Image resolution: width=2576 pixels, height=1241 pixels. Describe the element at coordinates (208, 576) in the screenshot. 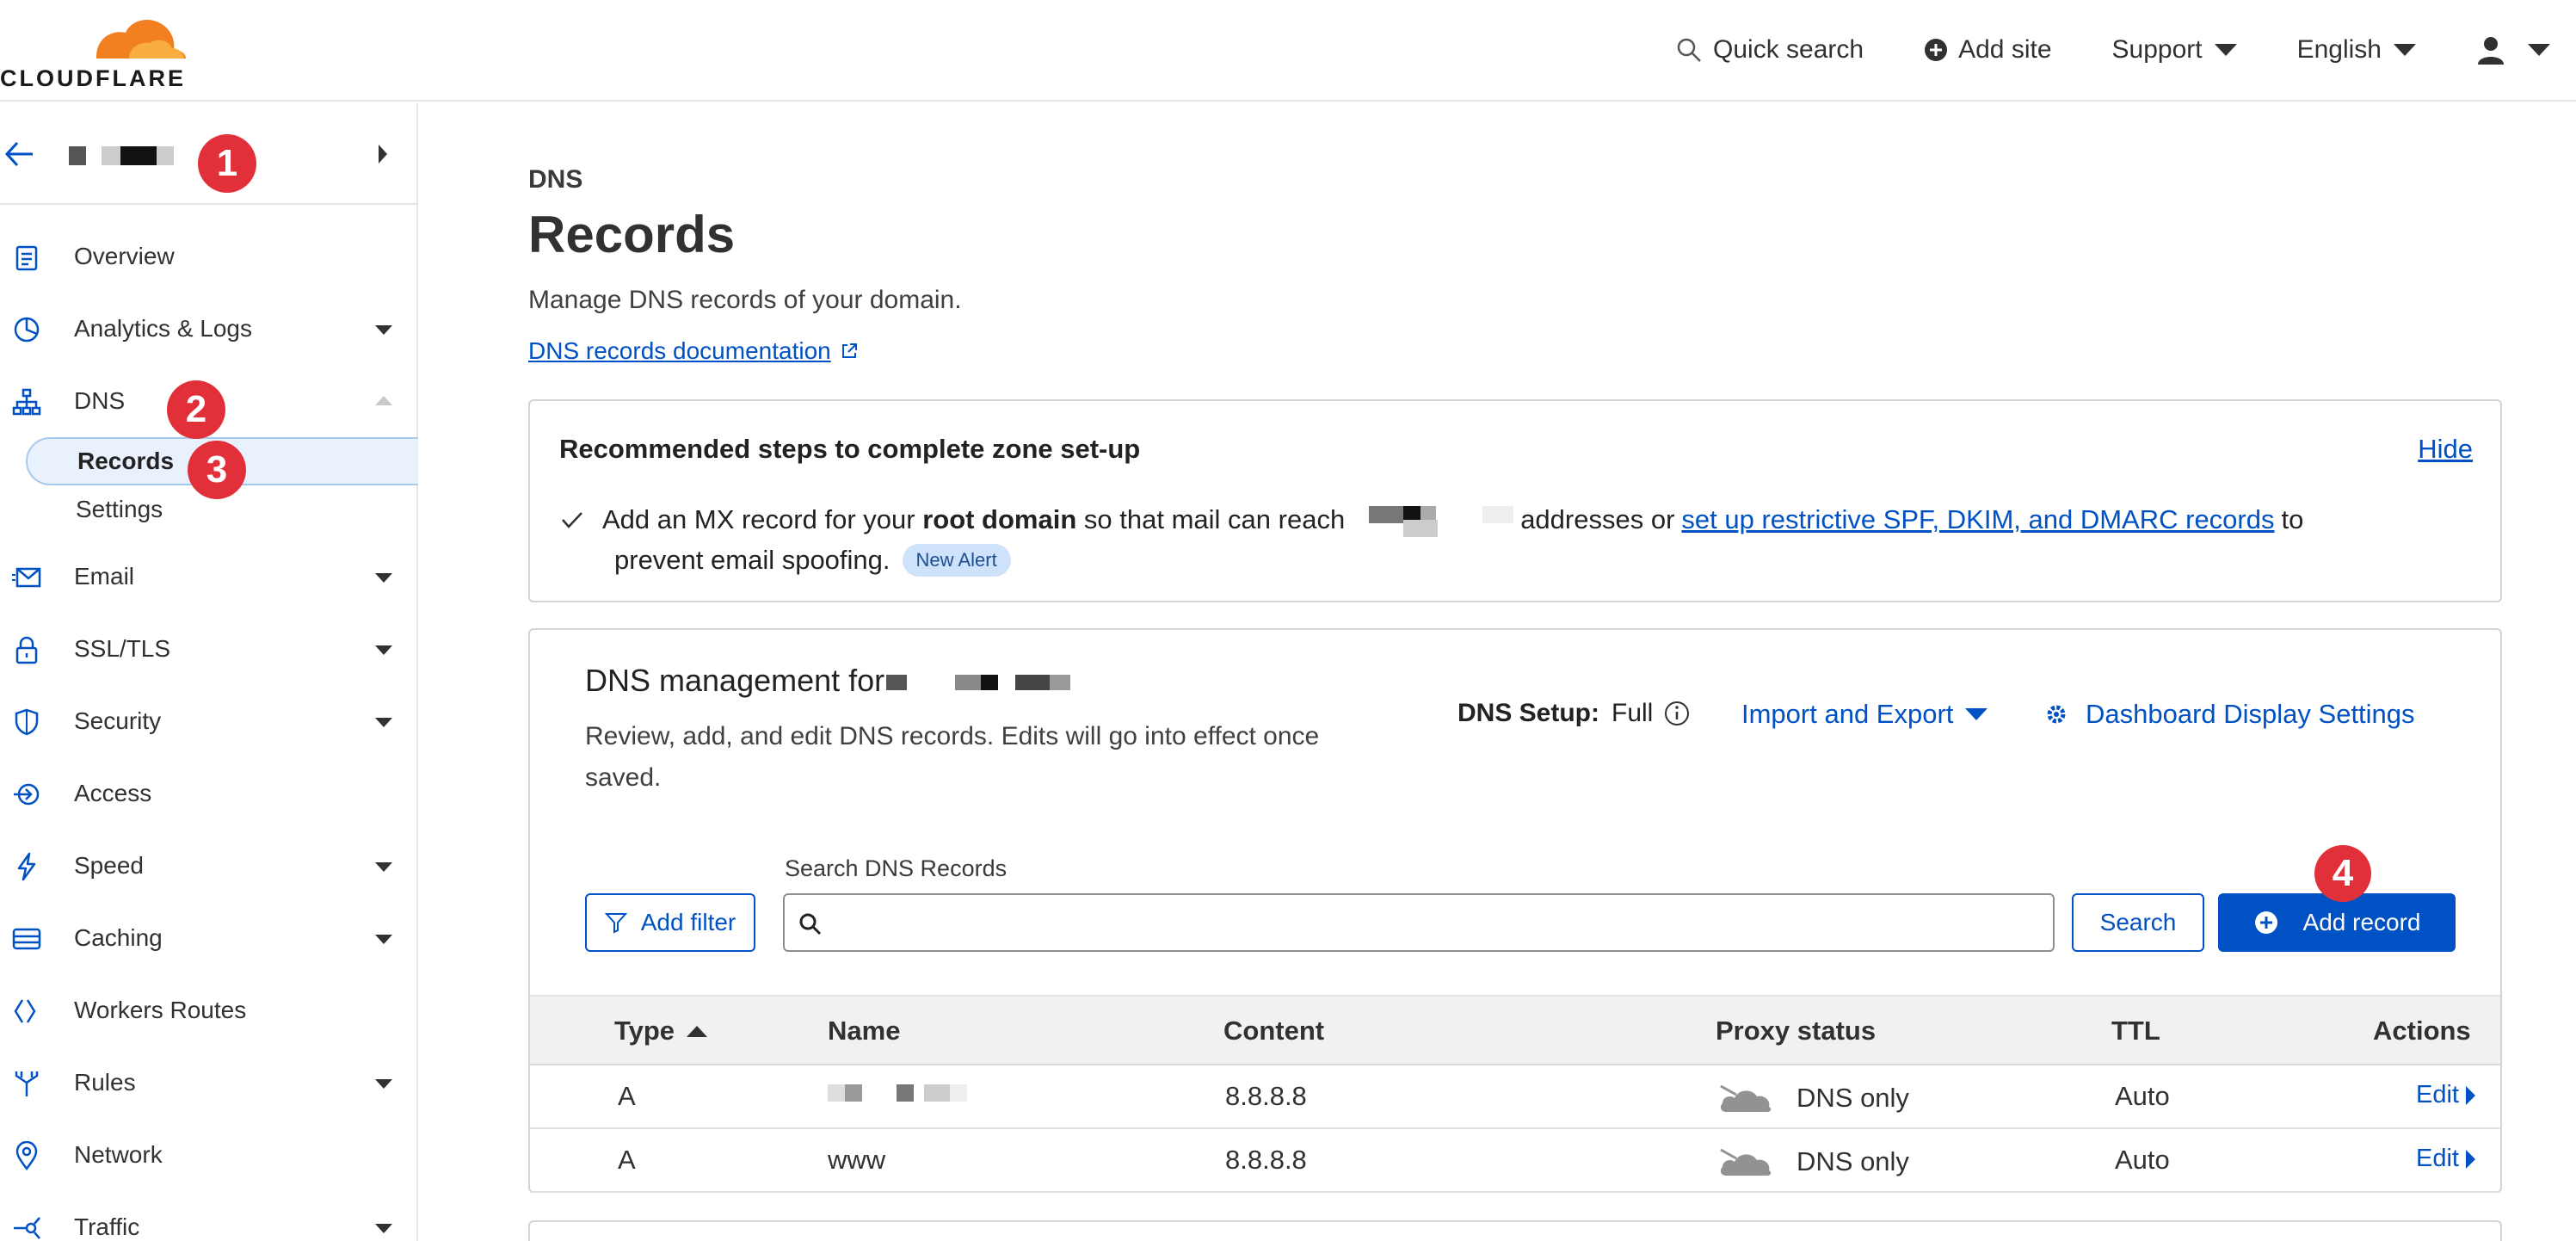

I see `sidebar-item-email: Email` at that location.